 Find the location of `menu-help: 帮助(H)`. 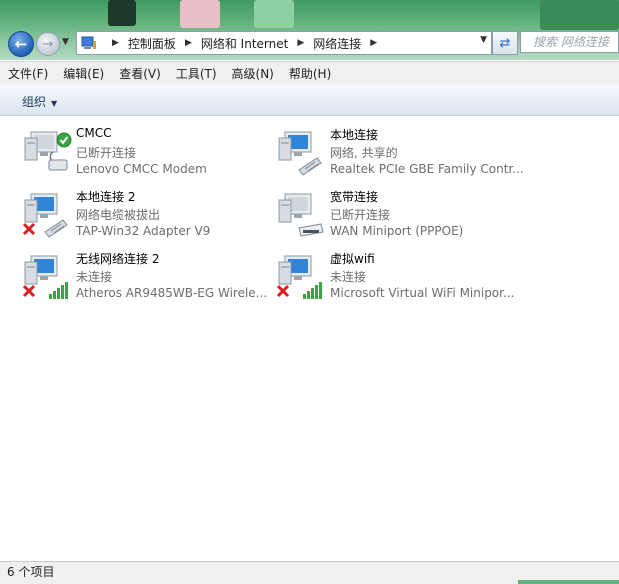

menu-help: 帮助(H) is located at coordinates (310, 73).